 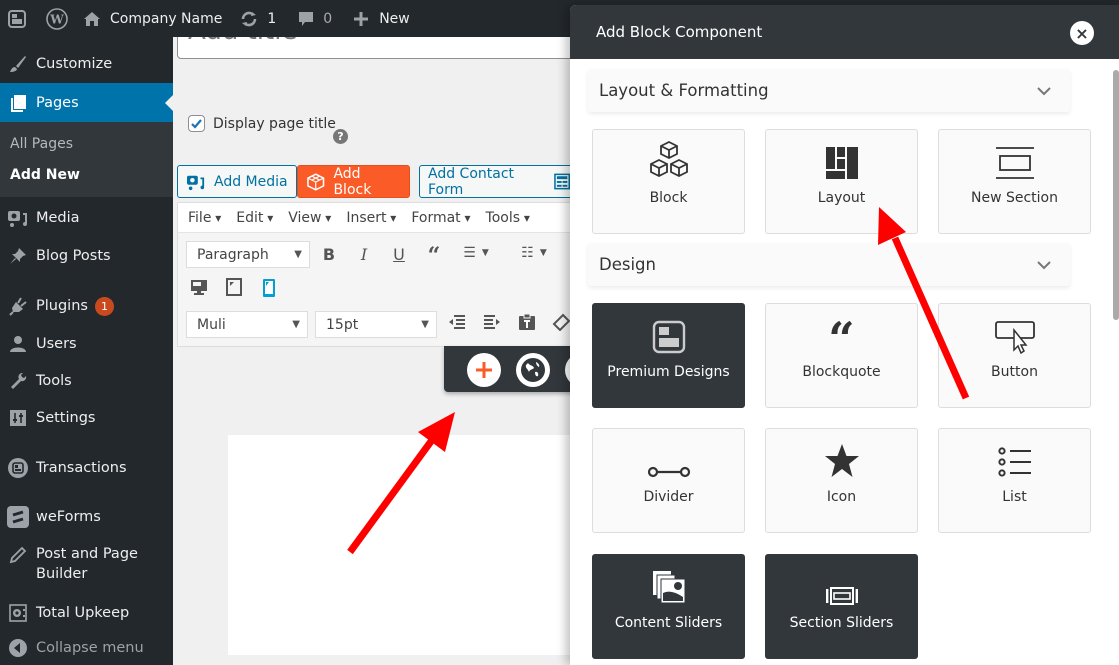 I want to click on sidebar-item-pages: Pages, so click(x=86, y=102).